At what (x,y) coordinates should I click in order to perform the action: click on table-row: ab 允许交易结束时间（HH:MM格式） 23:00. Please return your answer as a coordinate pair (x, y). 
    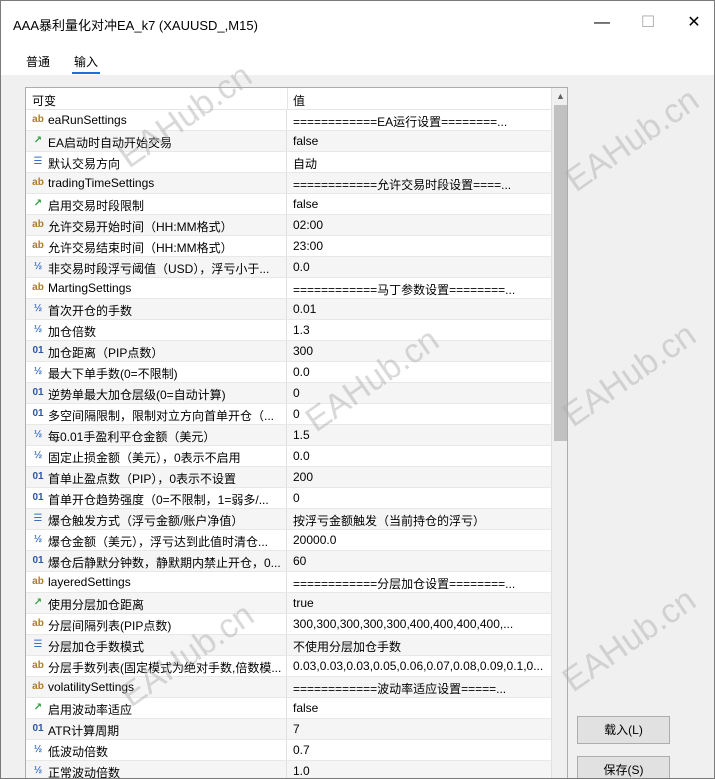
    Looking at the image, I should click on (288, 246).